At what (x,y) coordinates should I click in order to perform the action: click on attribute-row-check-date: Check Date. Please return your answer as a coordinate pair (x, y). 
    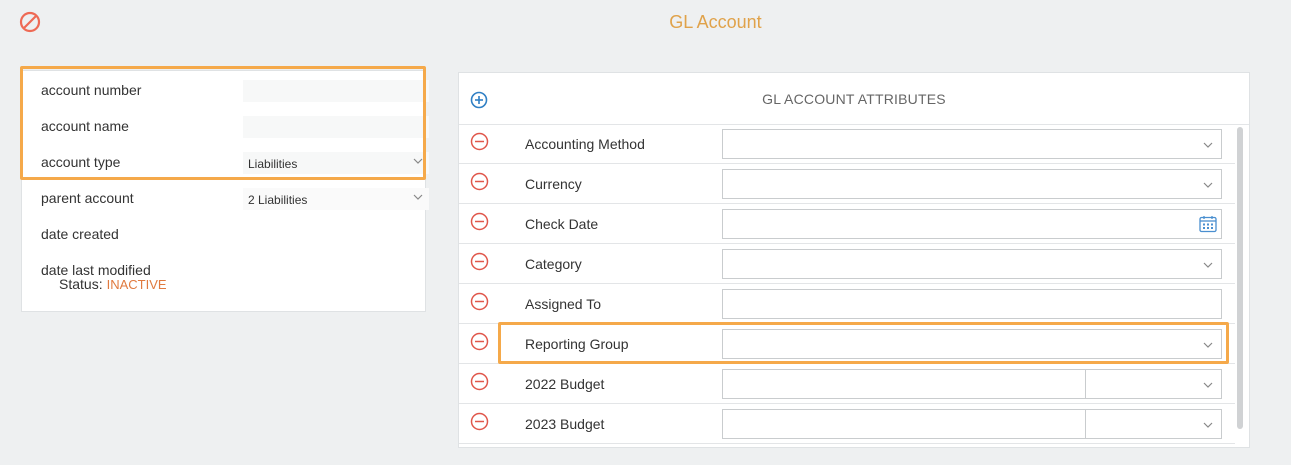
    Looking at the image, I should click on (847, 224).